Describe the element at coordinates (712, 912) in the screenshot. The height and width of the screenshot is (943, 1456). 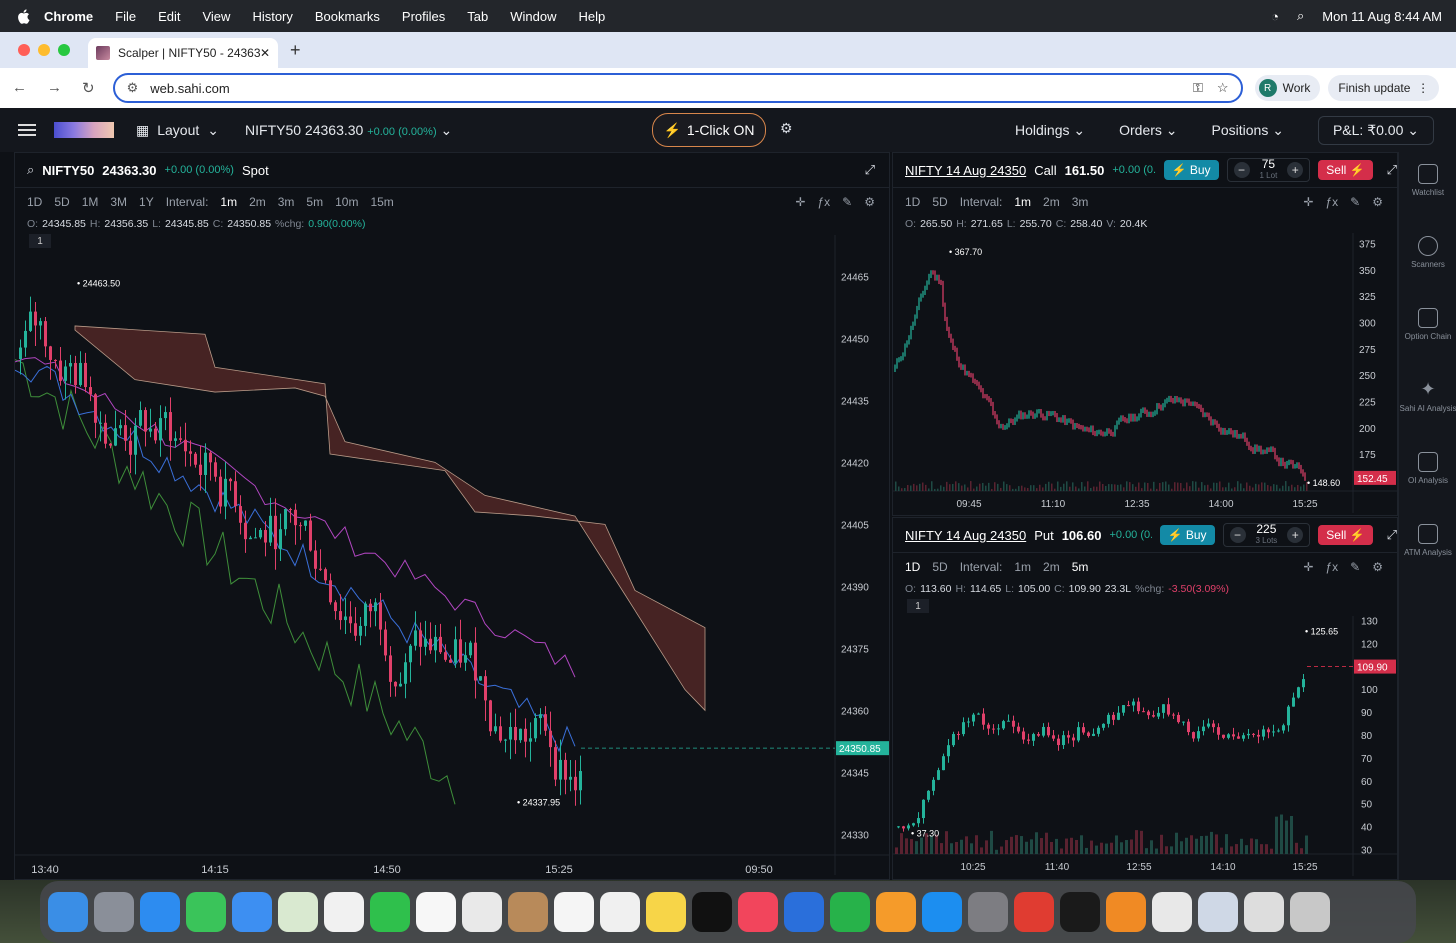
I see `tv-icon` at that location.